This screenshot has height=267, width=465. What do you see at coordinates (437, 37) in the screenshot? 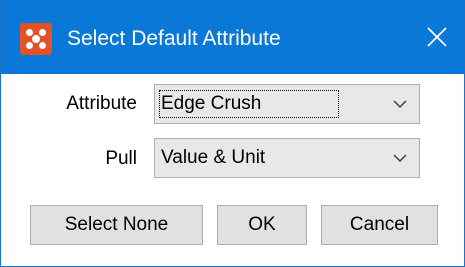
I see `close-icon` at bounding box center [437, 37].